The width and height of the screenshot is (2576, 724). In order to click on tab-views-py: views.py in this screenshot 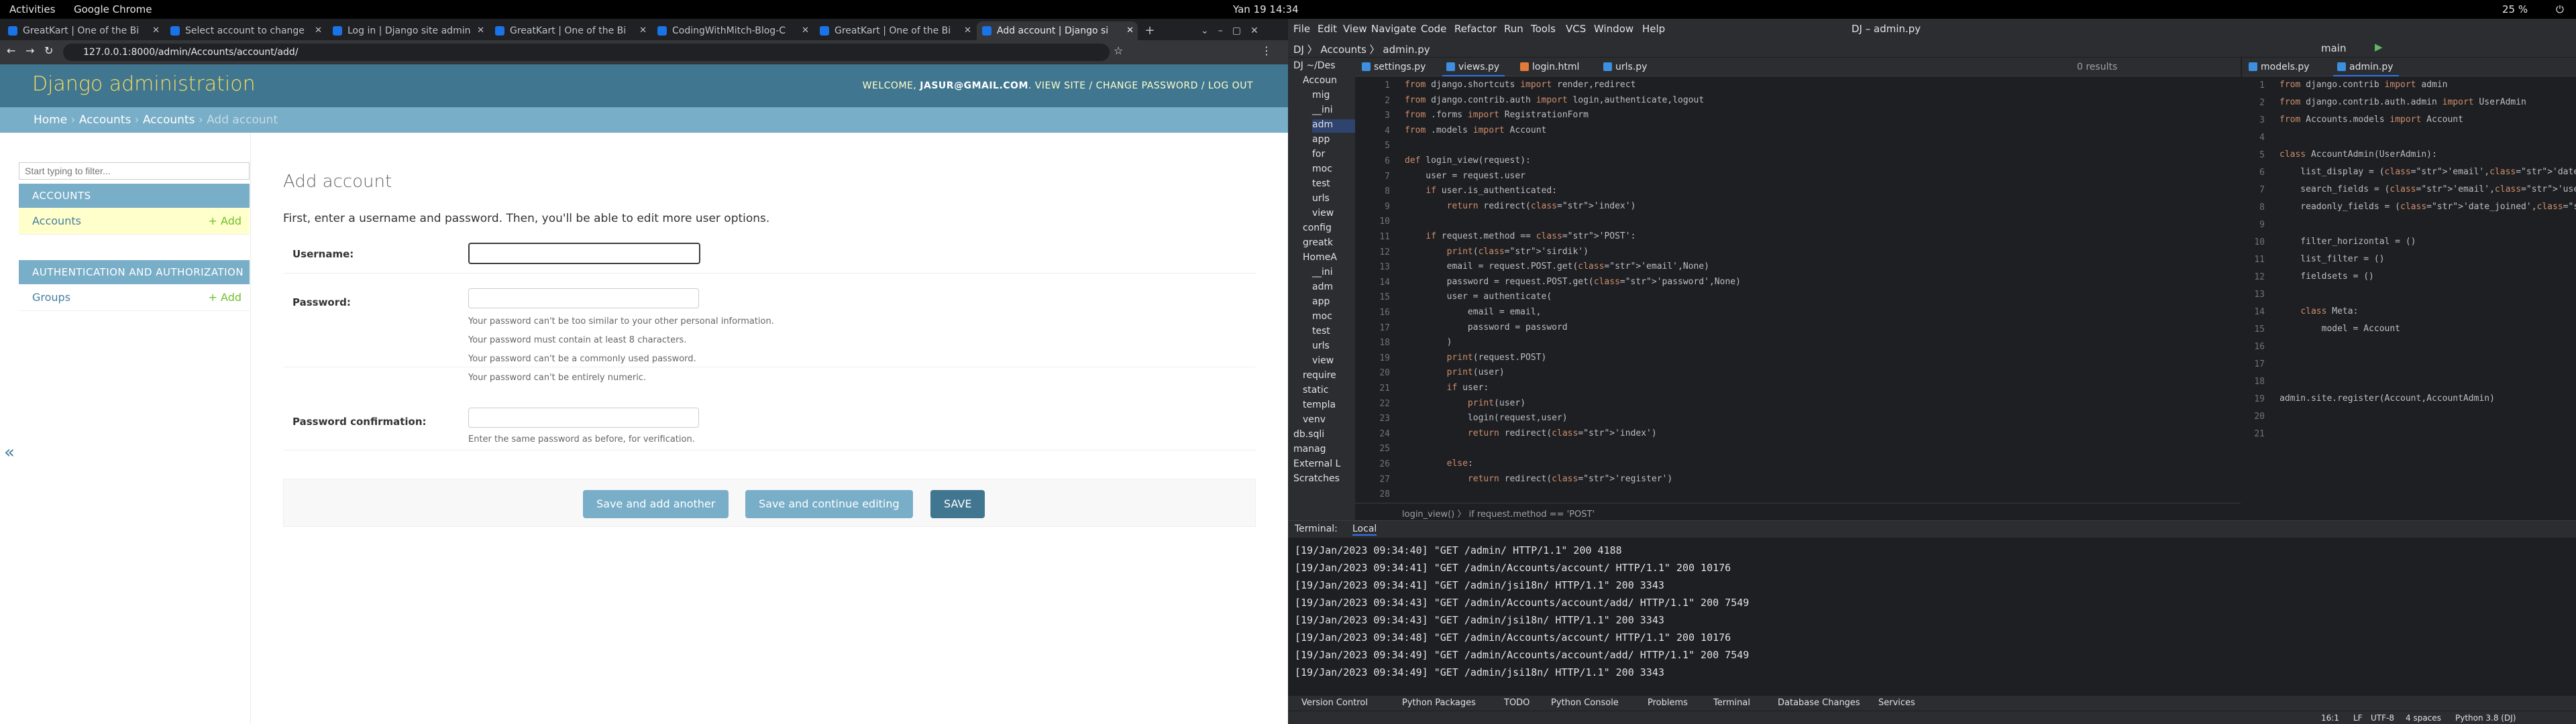, I will do `click(1473, 68)`.